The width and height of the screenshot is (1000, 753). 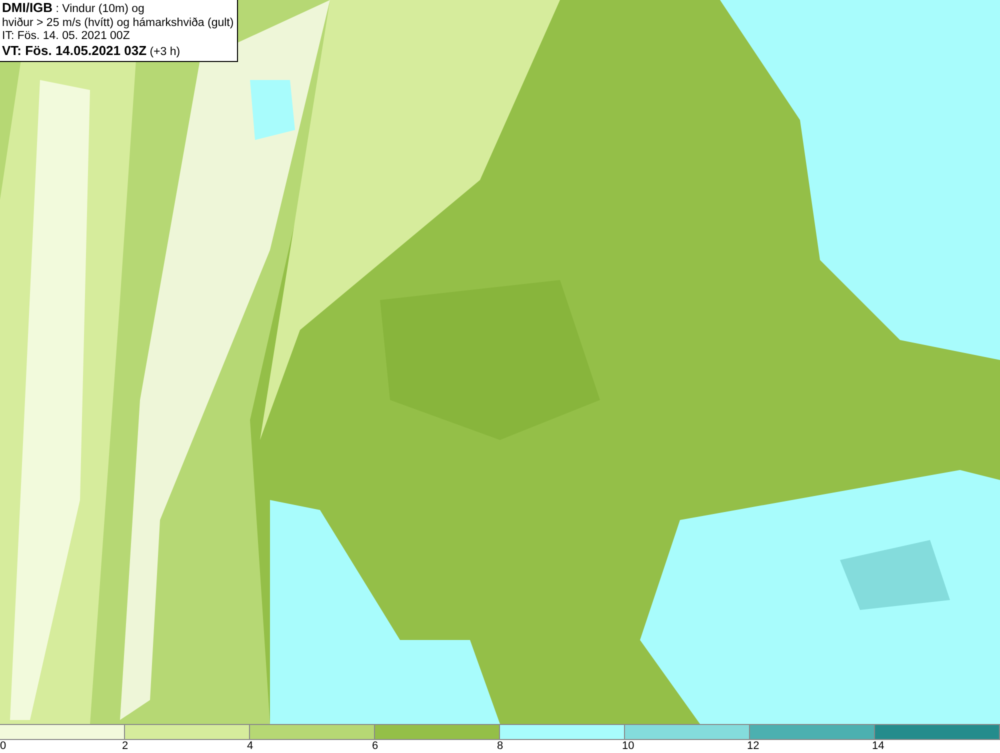 What do you see at coordinates (375, 746) in the screenshot?
I see `legend-tick-label: 6` at bounding box center [375, 746].